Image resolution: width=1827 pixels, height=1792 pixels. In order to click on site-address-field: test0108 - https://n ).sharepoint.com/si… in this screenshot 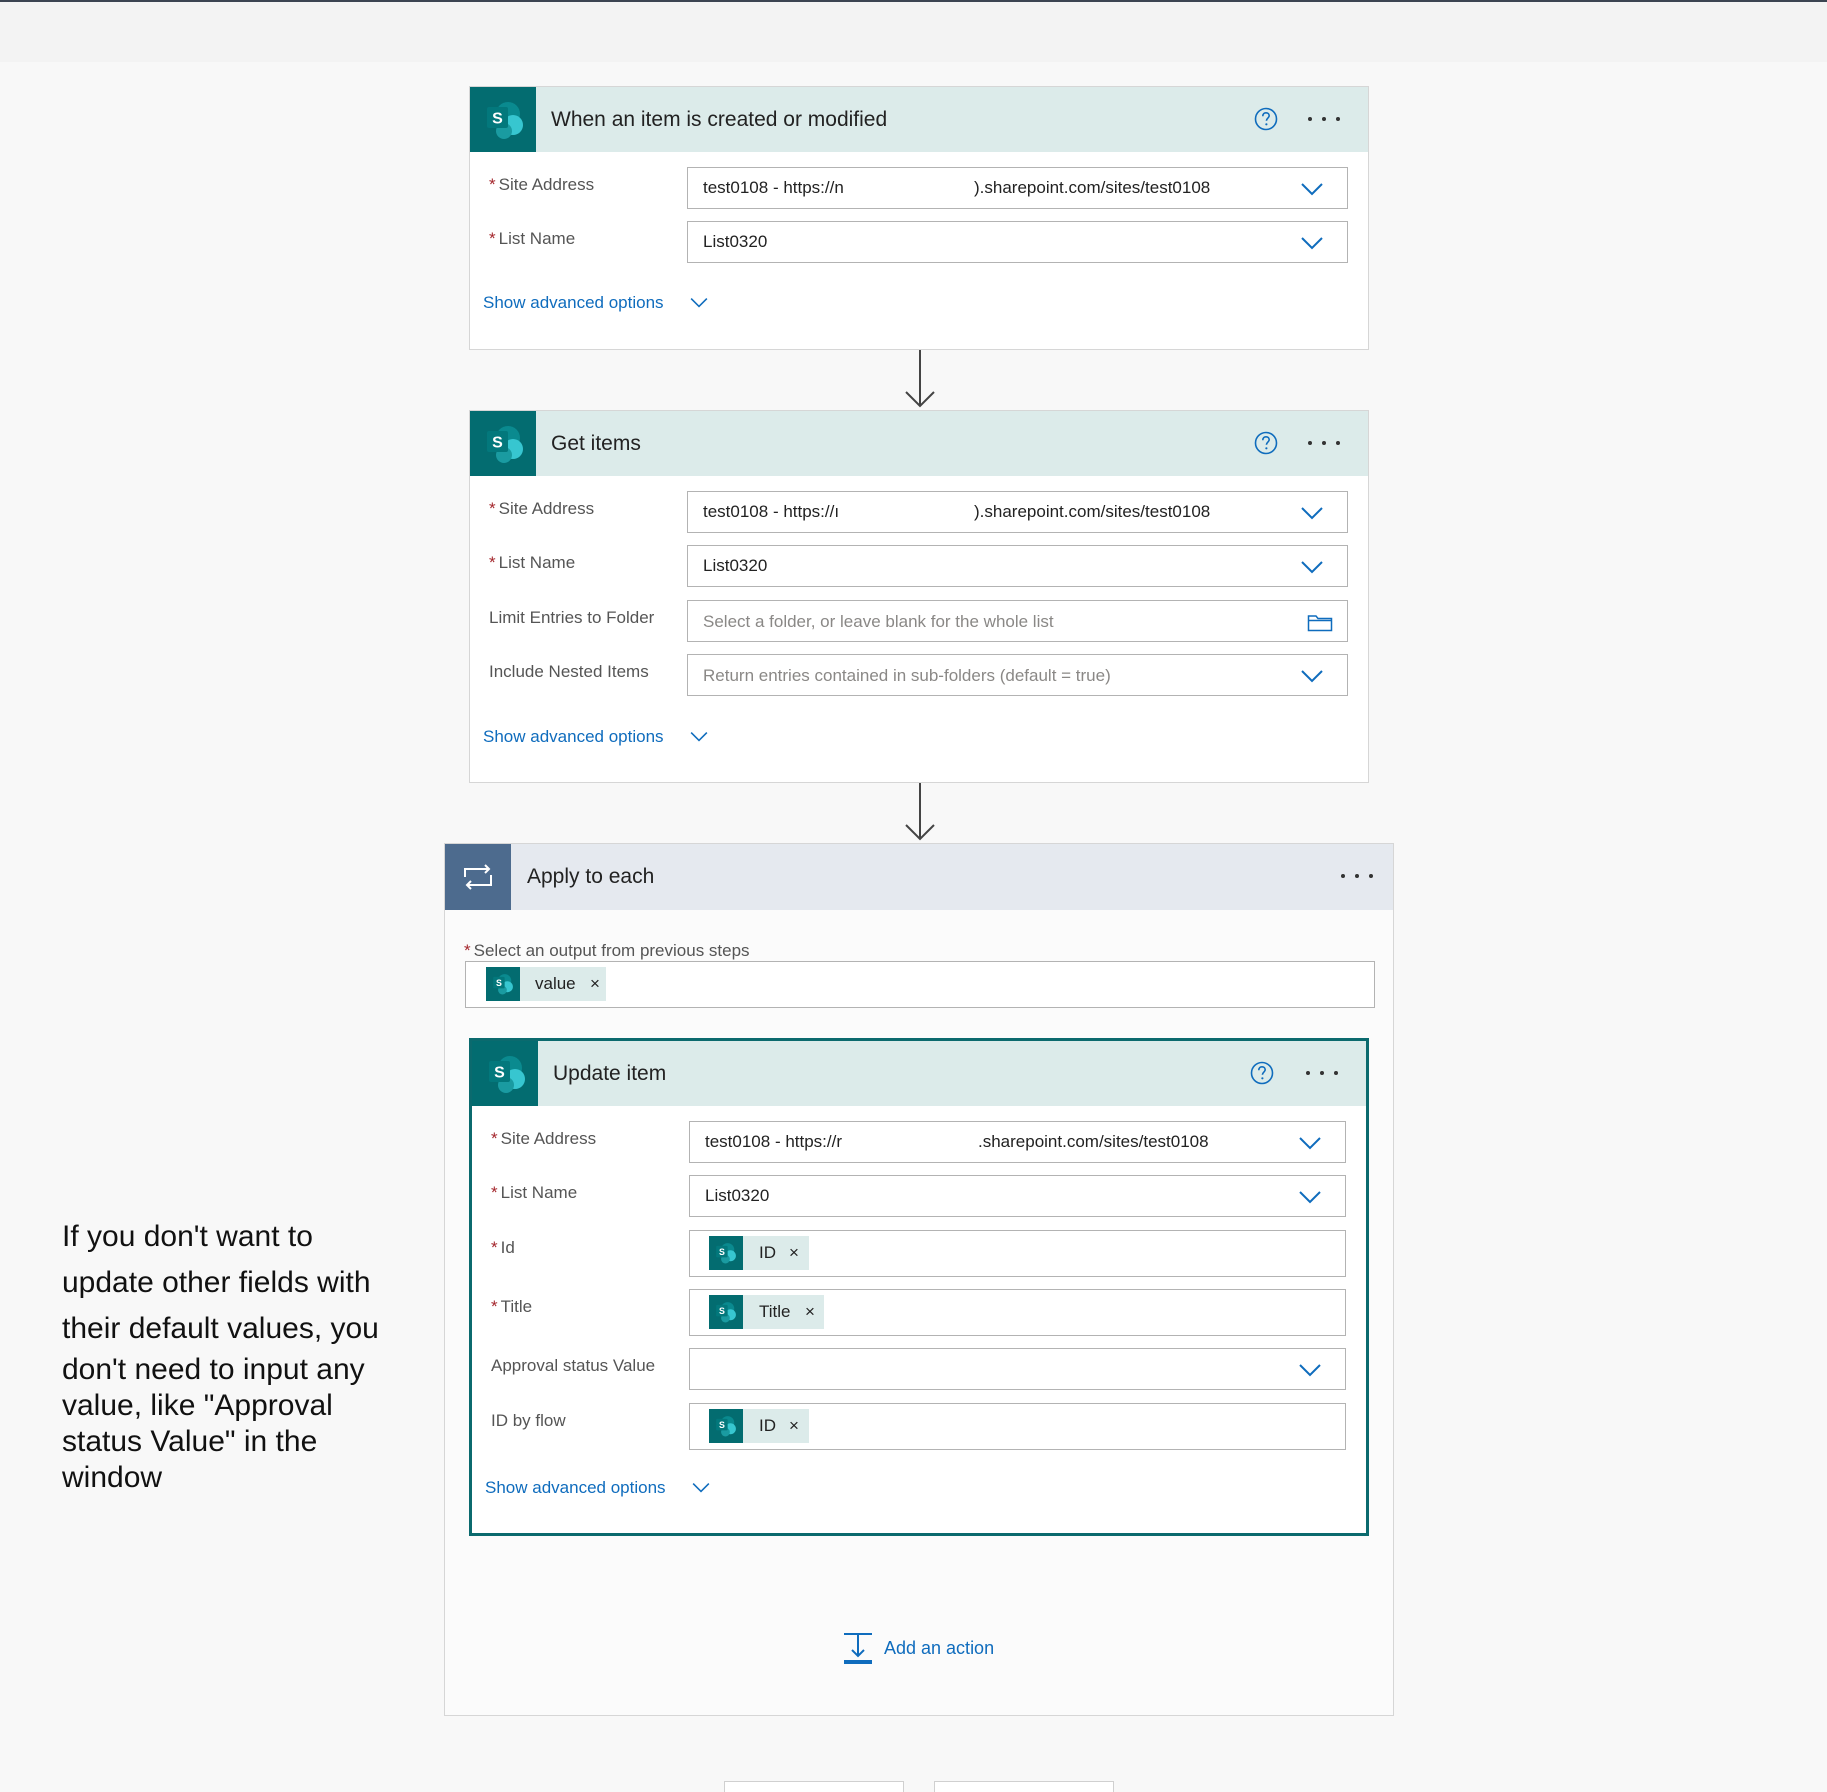, I will do `click(1017, 188)`.